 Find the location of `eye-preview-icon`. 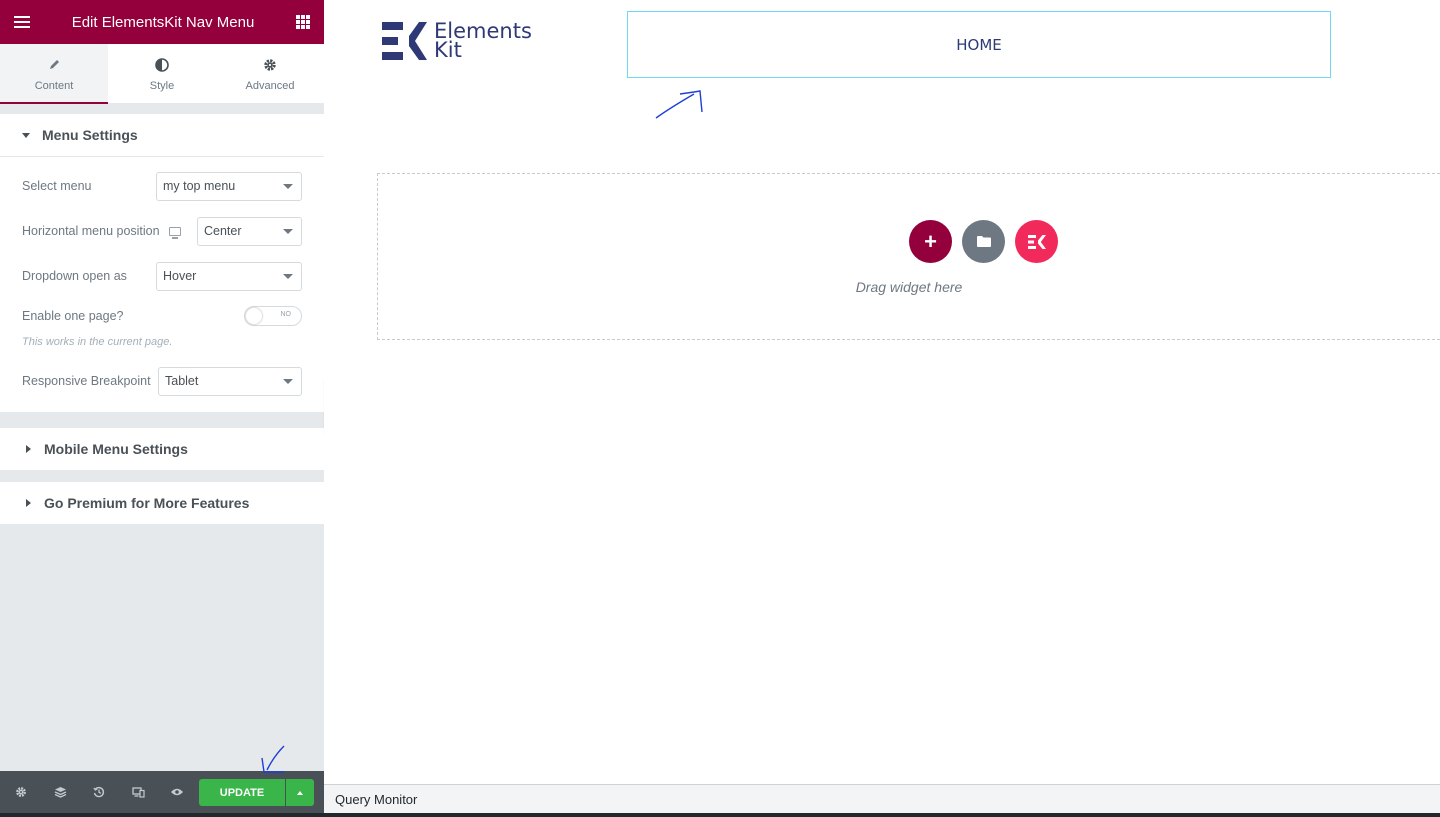

eye-preview-icon is located at coordinates (177, 792).